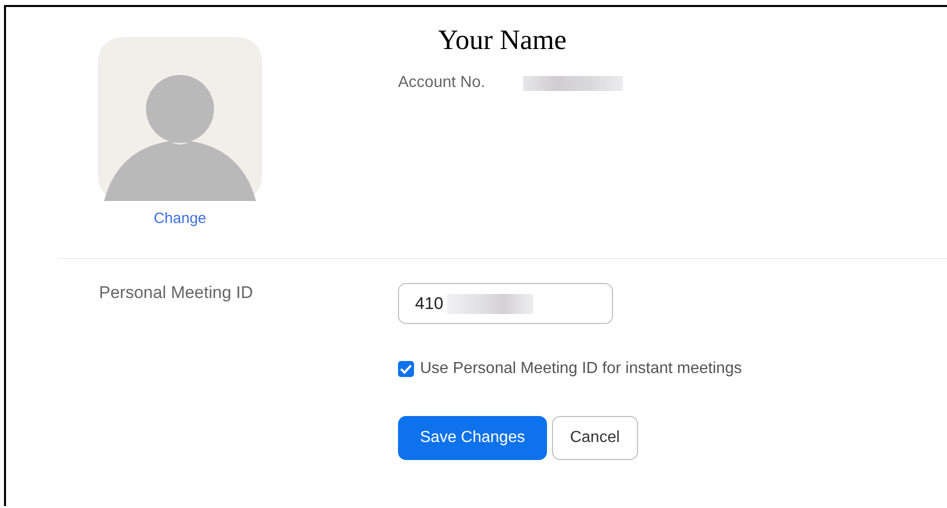  What do you see at coordinates (505, 303) in the screenshot?
I see `meeting-id-field: 410` at bounding box center [505, 303].